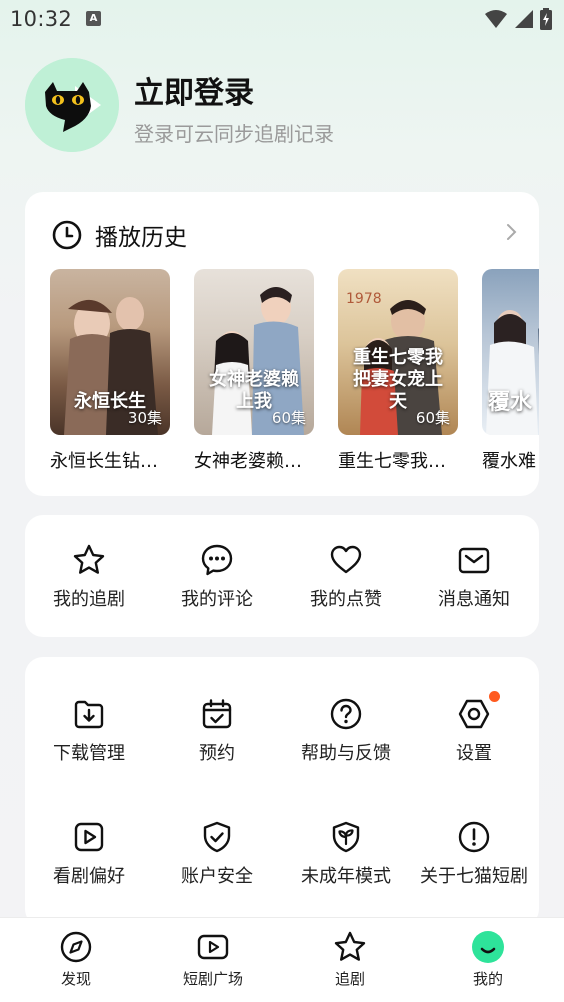 This screenshot has height=1002, width=564. Describe the element at coordinates (217, 837) in the screenshot. I see `shield-check-icon` at that location.